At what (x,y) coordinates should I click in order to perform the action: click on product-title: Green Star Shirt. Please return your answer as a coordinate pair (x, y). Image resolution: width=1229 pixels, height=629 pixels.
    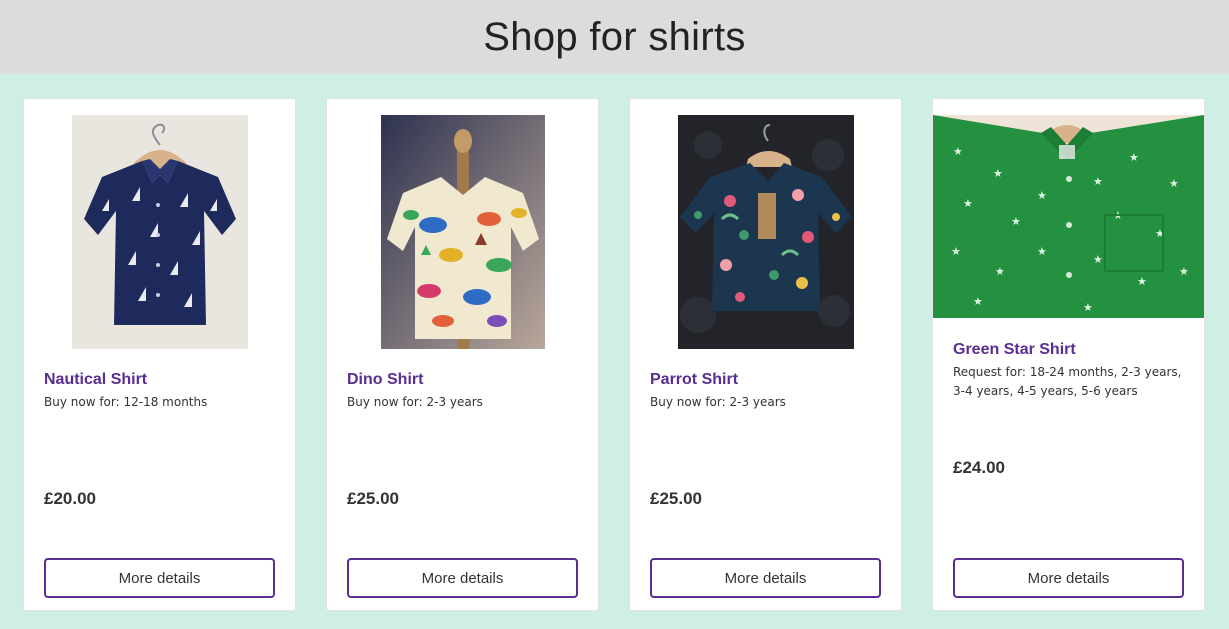
    Looking at the image, I should click on (1014, 350).